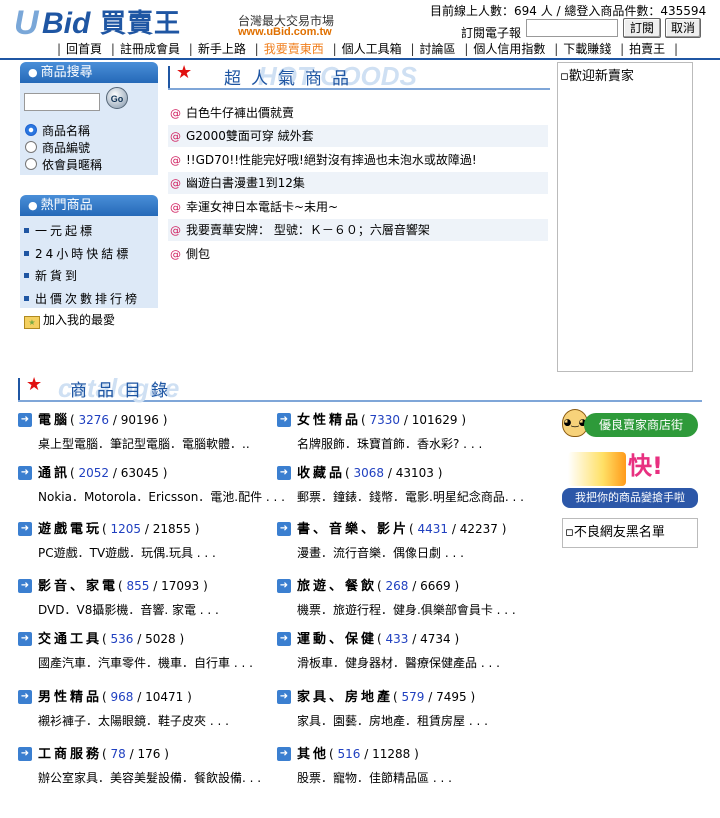 This screenshot has width=720, height=818. I want to click on radio-checked-icon, so click(31, 130).